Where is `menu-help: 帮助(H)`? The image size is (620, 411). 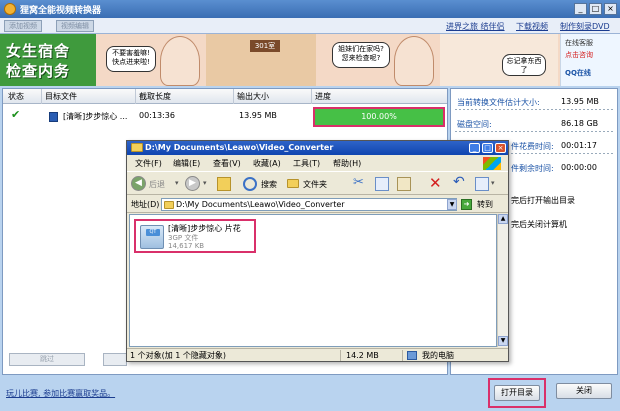 menu-help: 帮助(H) is located at coordinates (347, 163).